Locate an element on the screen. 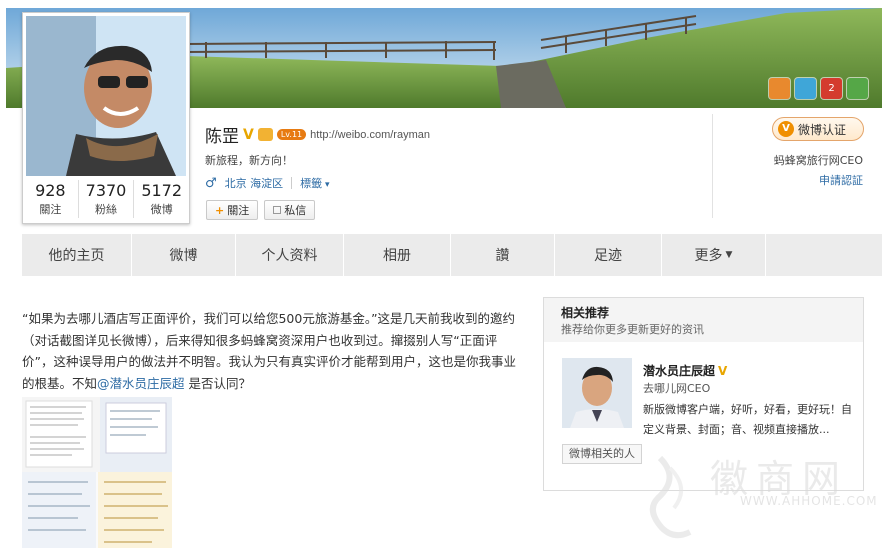  recommended-user-photo is located at coordinates (597, 393).